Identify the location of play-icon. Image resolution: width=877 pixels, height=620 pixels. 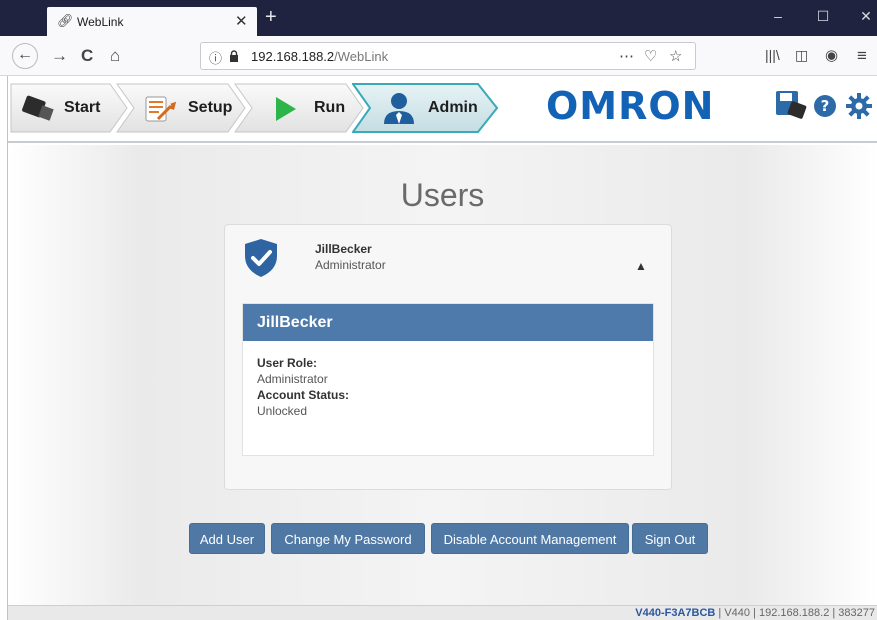
(286, 109).